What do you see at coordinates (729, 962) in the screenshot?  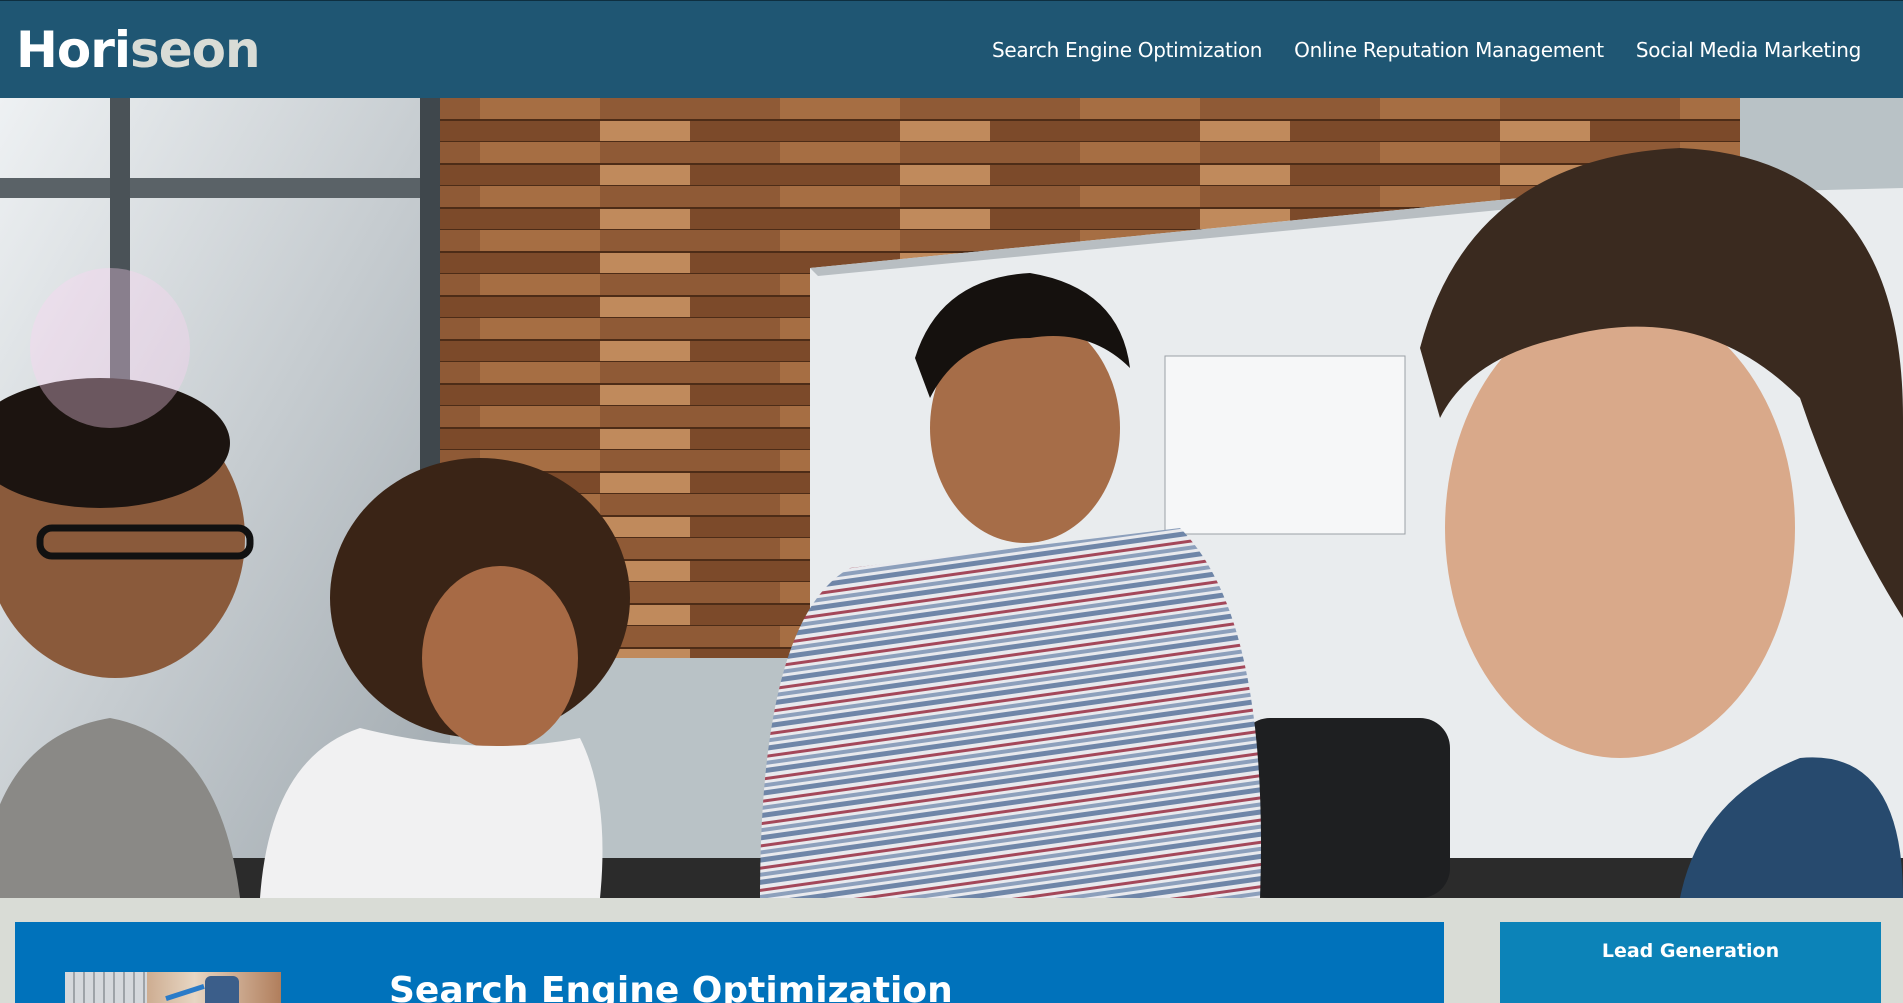 I see `content-seo: Search Engine Optimization` at bounding box center [729, 962].